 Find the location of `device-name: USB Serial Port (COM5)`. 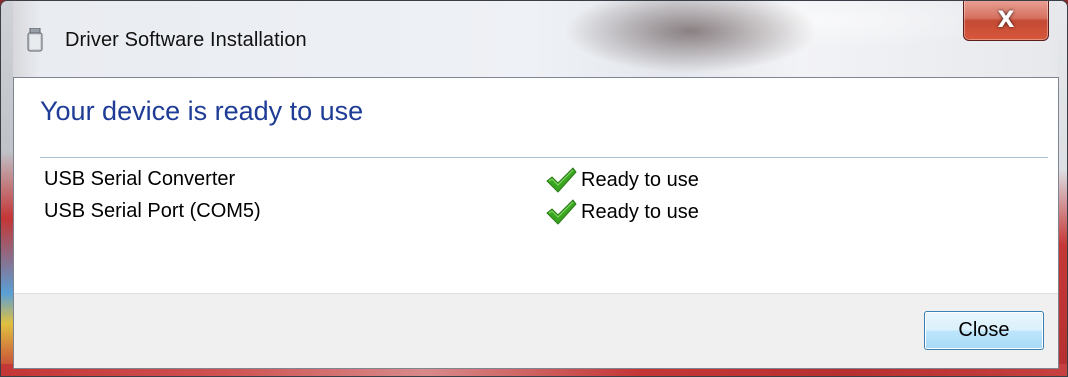

device-name: USB Serial Port (COM5) is located at coordinates (152, 211).